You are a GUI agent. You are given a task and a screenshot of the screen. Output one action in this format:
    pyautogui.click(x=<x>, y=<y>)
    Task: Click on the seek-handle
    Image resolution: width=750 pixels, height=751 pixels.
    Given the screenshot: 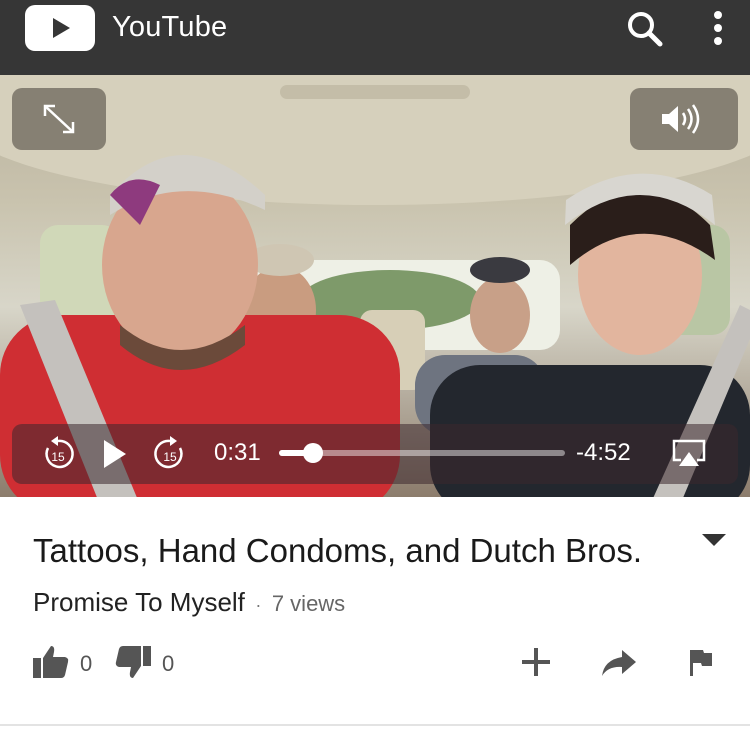 What is the action you would take?
    pyautogui.click(x=313, y=453)
    